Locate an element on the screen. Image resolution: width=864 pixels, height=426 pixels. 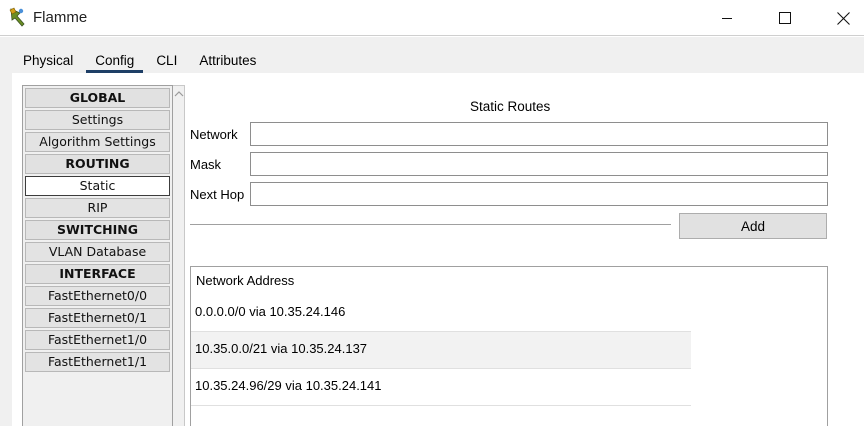
mask-input is located at coordinates (539, 164).